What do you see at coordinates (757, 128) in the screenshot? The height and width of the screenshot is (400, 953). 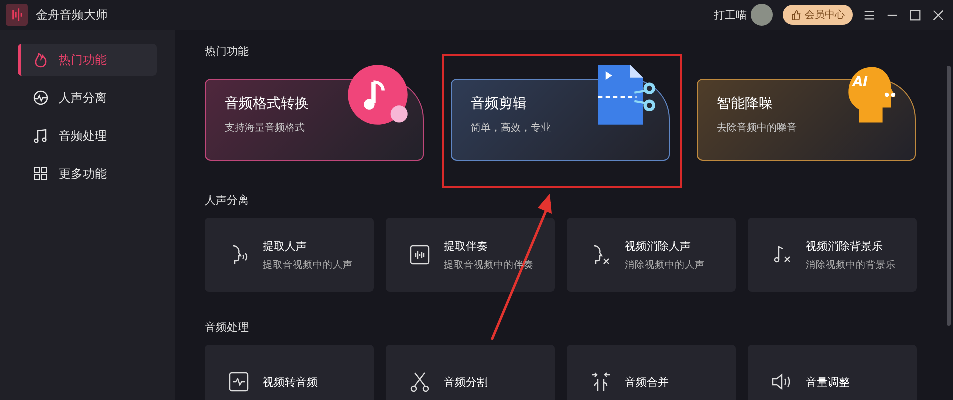 I see `card-subtitle: 去除音频中的噪音` at bounding box center [757, 128].